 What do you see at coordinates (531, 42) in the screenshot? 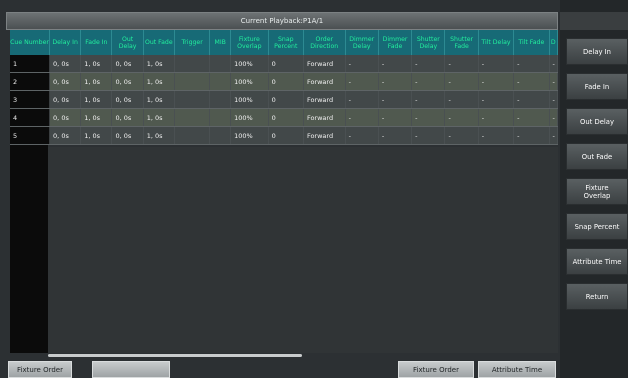
I see `column-header: Tilt Fade` at bounding box center [531, 42].